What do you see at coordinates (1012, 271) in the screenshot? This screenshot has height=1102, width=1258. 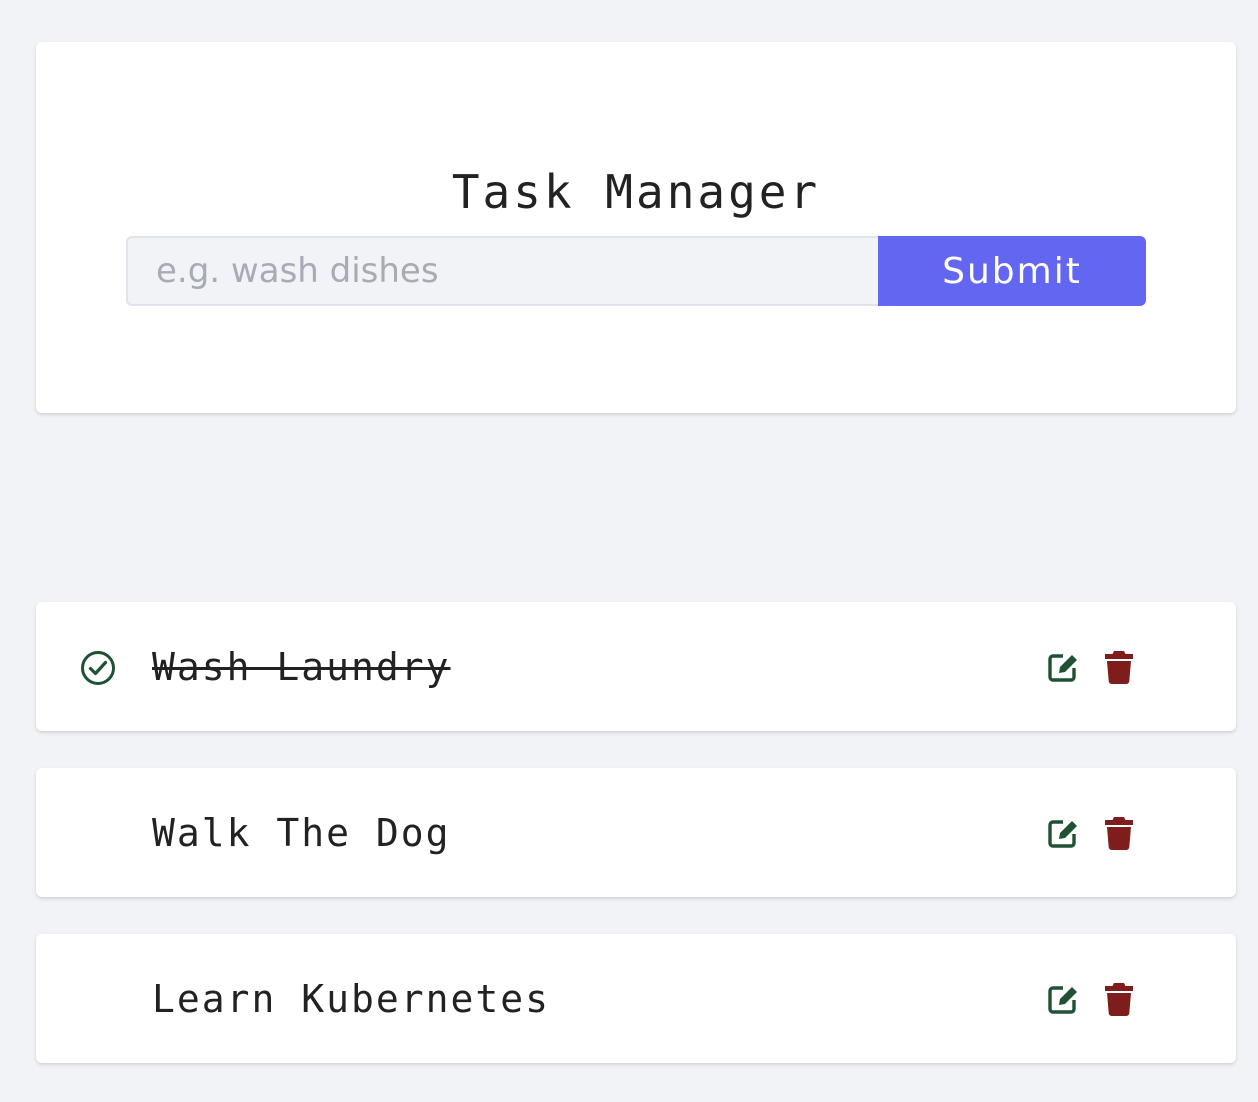 I see `submit-button: Submit` at bounding box center [1012, 271].